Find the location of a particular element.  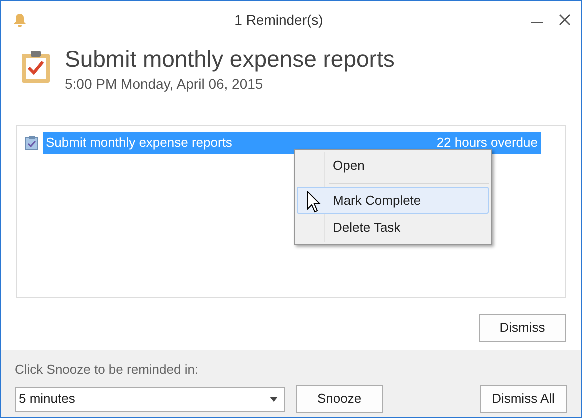

window-title: 1 Reminder(s) is located at coordinates (279, 20).